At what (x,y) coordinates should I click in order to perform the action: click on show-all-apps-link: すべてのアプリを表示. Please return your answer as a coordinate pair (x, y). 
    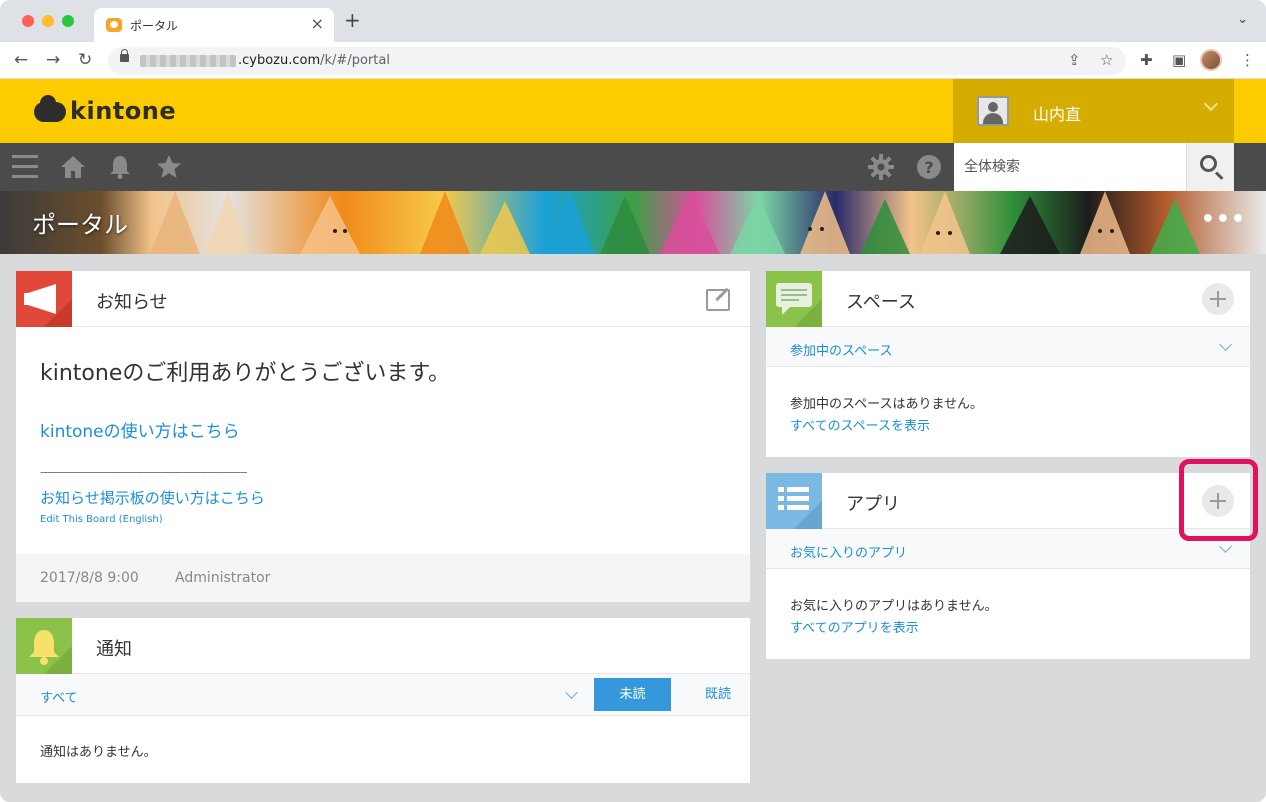
    Looking at the image, I should click on (854, 626).